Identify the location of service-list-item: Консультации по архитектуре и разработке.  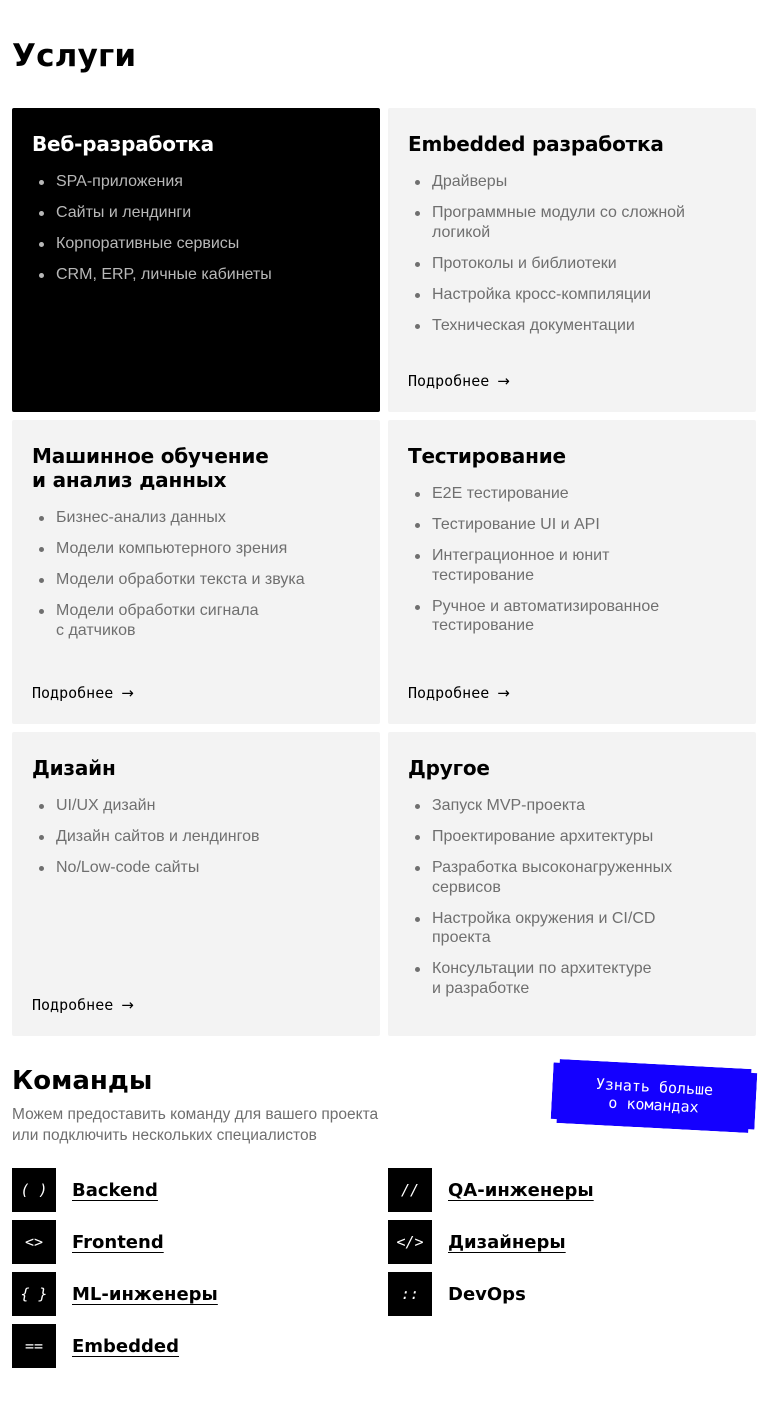
(572, 978).